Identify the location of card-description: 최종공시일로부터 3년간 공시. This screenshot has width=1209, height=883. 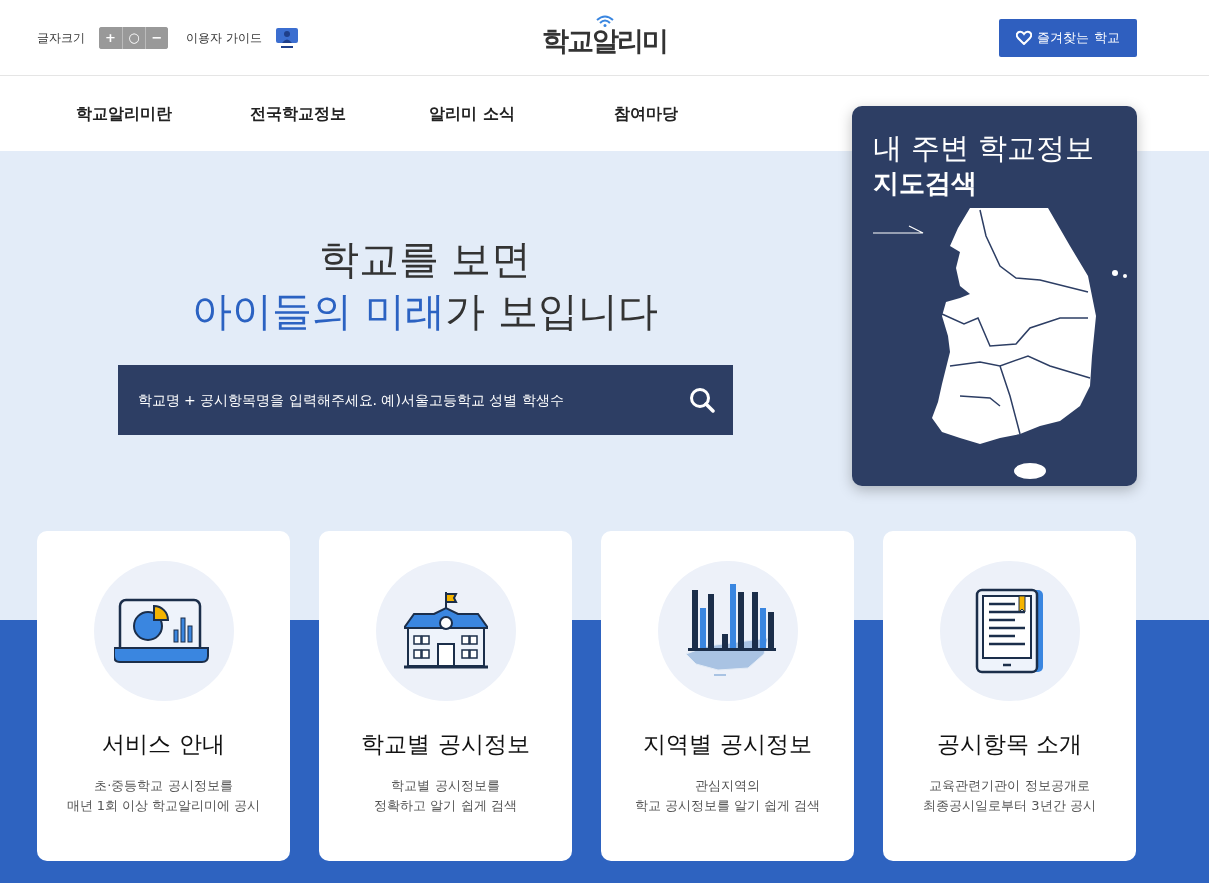
(1009, 805).